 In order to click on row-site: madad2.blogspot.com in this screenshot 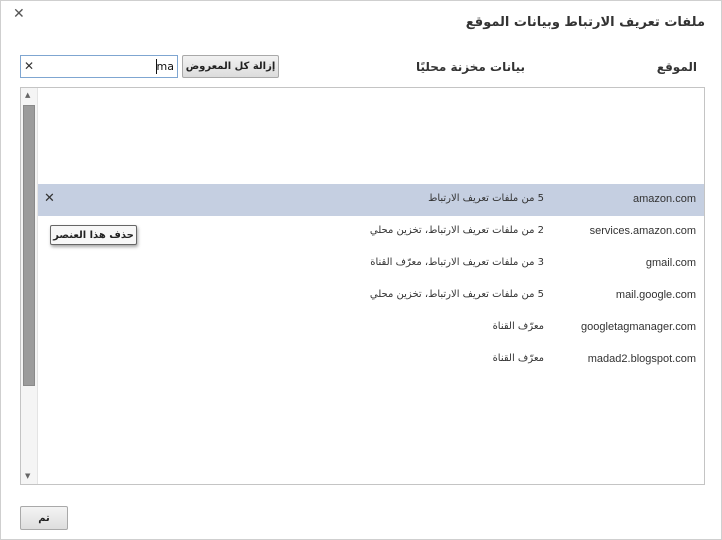, I will do `click(641, 359)`.